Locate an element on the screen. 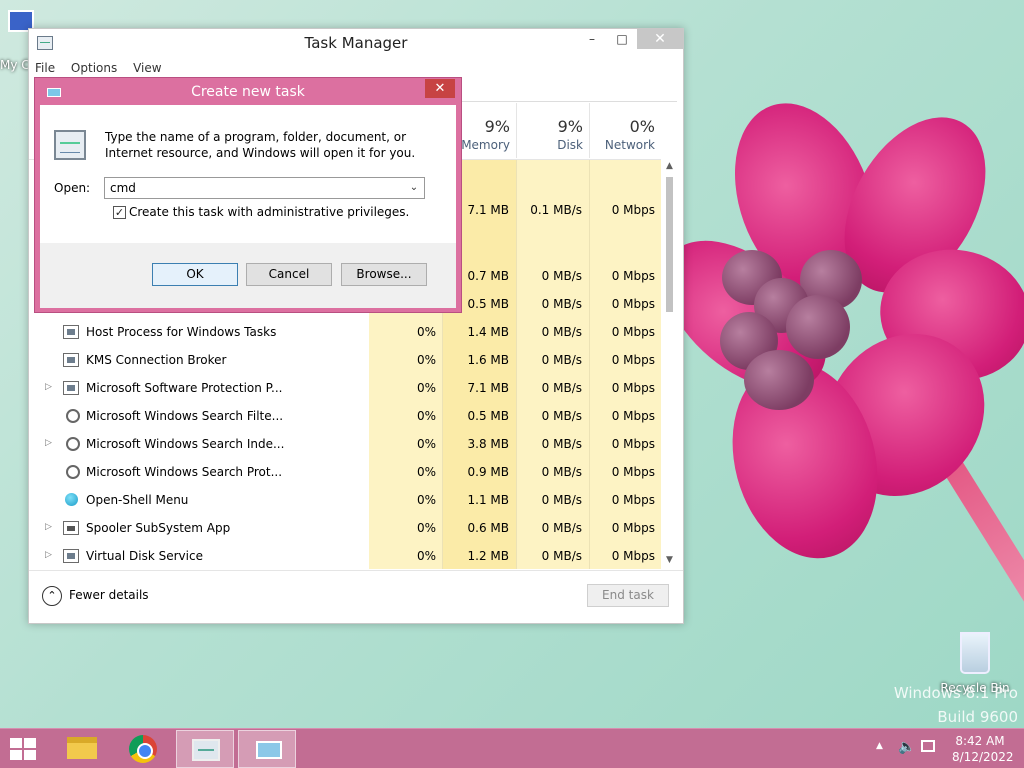 The width and height of the screenshot is (1024, 768). dialog-close-button: ✕ is located at coordinates (440, 88).